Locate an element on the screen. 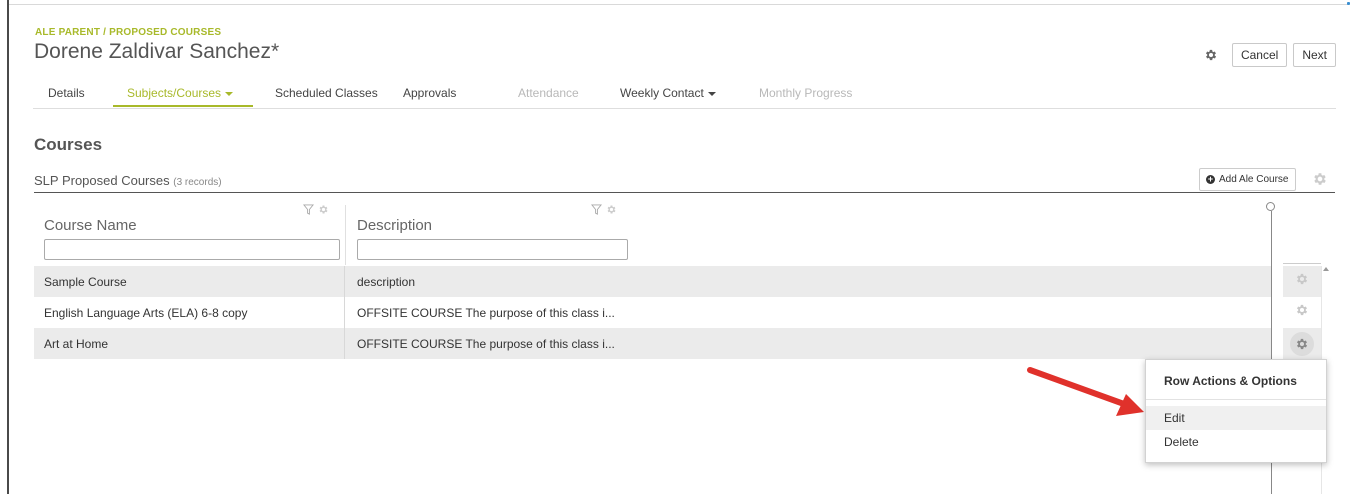  column-header-course-name: Course Name is located at coordinates (90, 225).